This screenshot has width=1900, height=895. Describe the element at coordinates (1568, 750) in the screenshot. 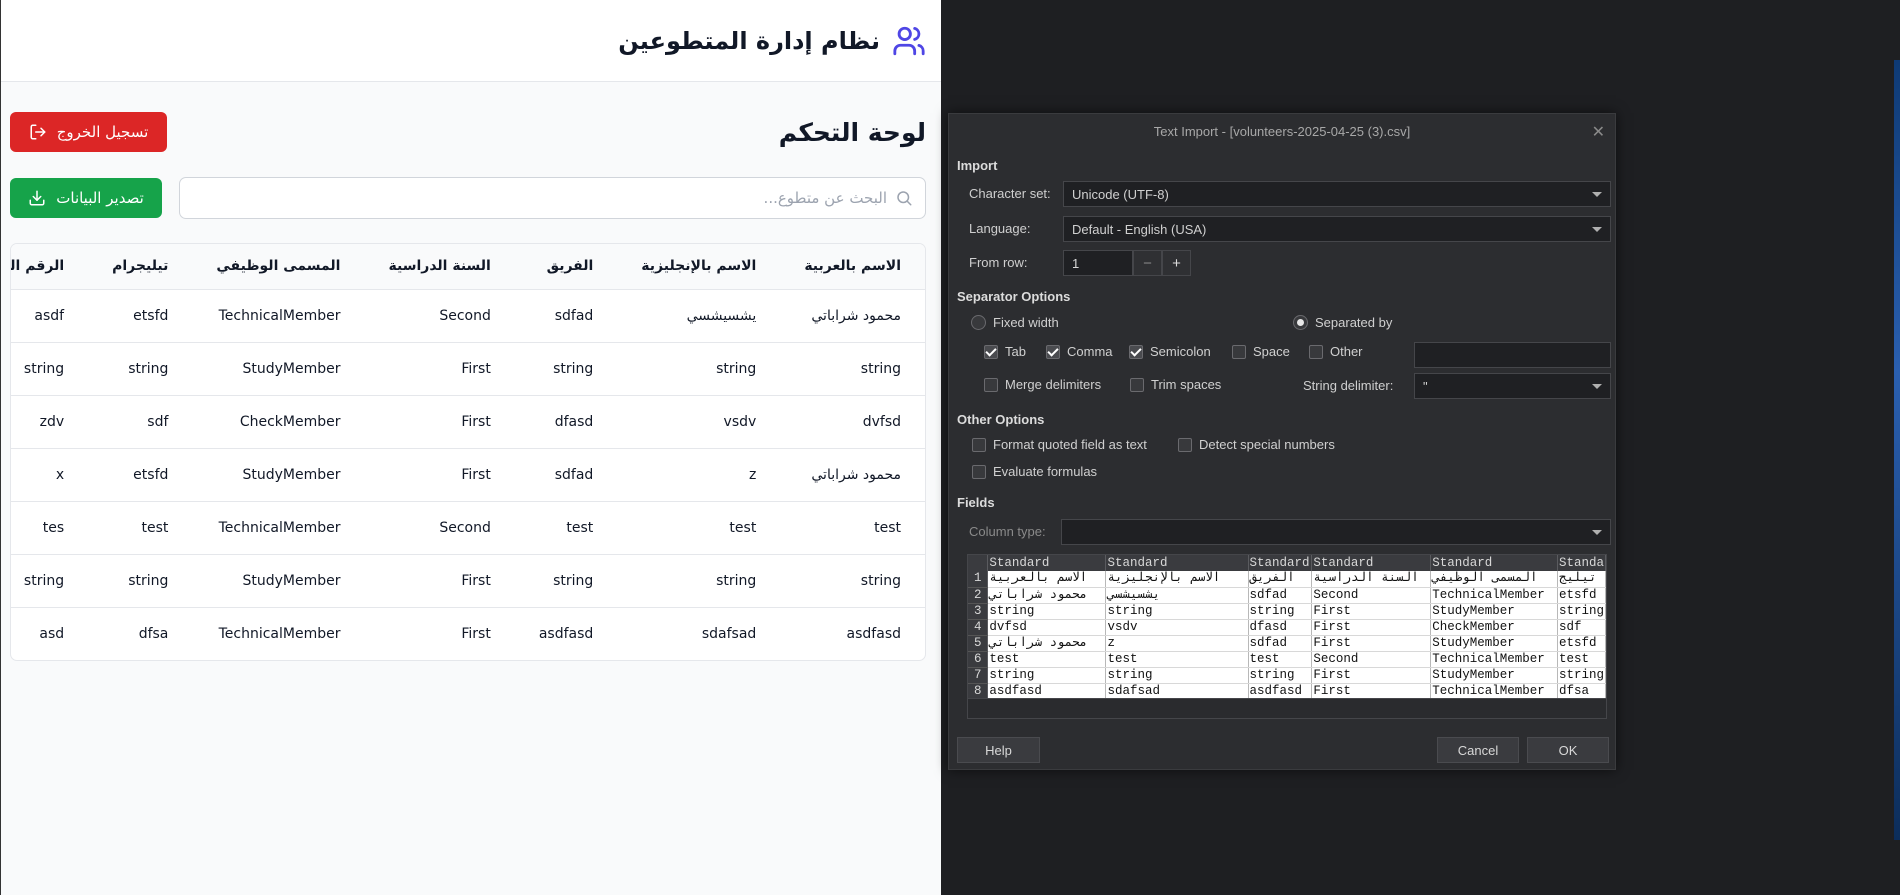

I see `ok-button: OK` at that location.